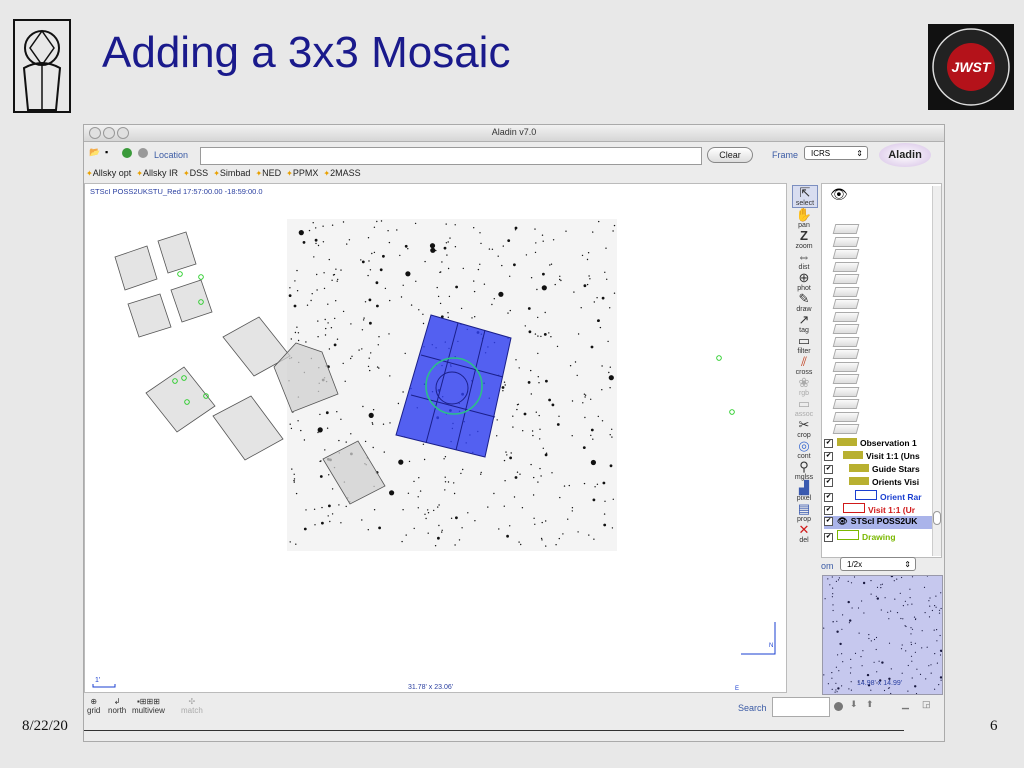 This screenshot has width=1024, height=768. What do you see at coordinates (231, 173) in the screenshot?
I see `quick-survey-simbad: ✦Simbad` at bounding box center [231, 173].